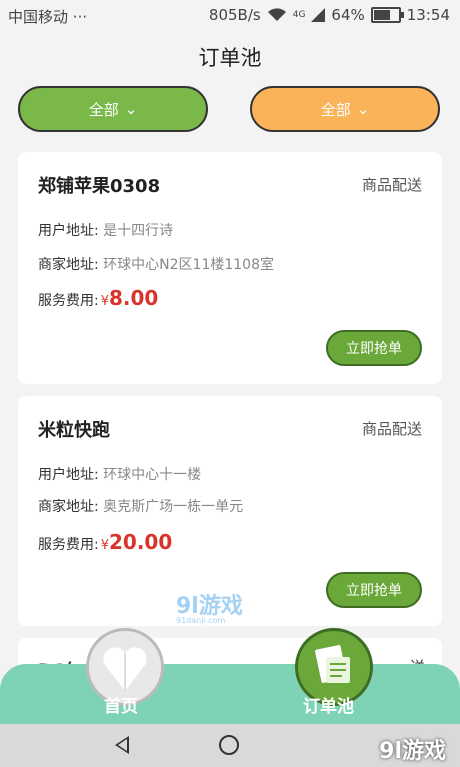 This screenshot has height=767, width=460. I want to click on filter-dropdown-right: 全部 ⌄, so click(345, 109).